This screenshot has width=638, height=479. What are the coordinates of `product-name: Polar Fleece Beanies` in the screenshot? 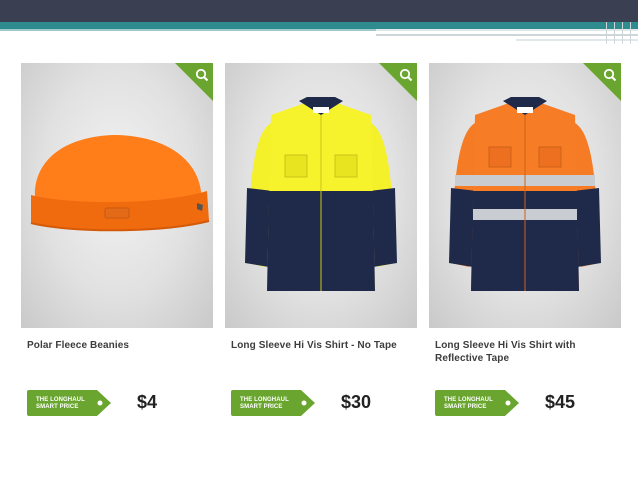 It's located at (117, 345).